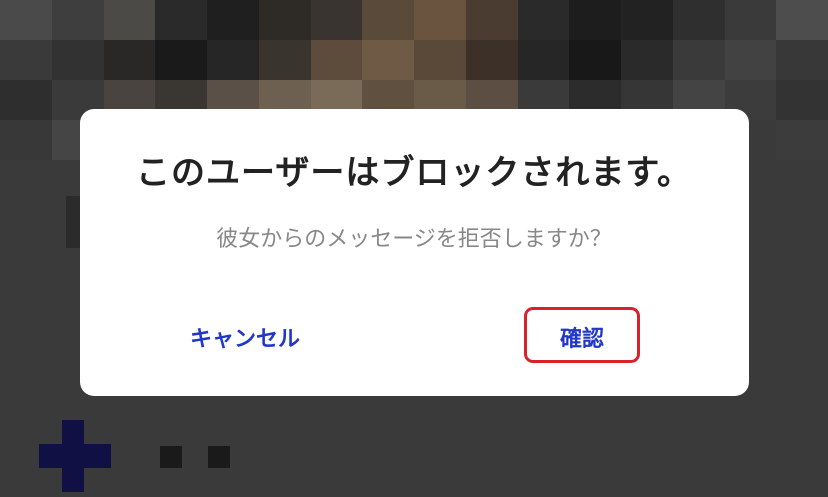 The image size is (828, 497). Describe the element at coordinates (414, 239) in the screenshot. I see `dialog-message: 彼女からのメッセージを拒否しますか？` at that location.